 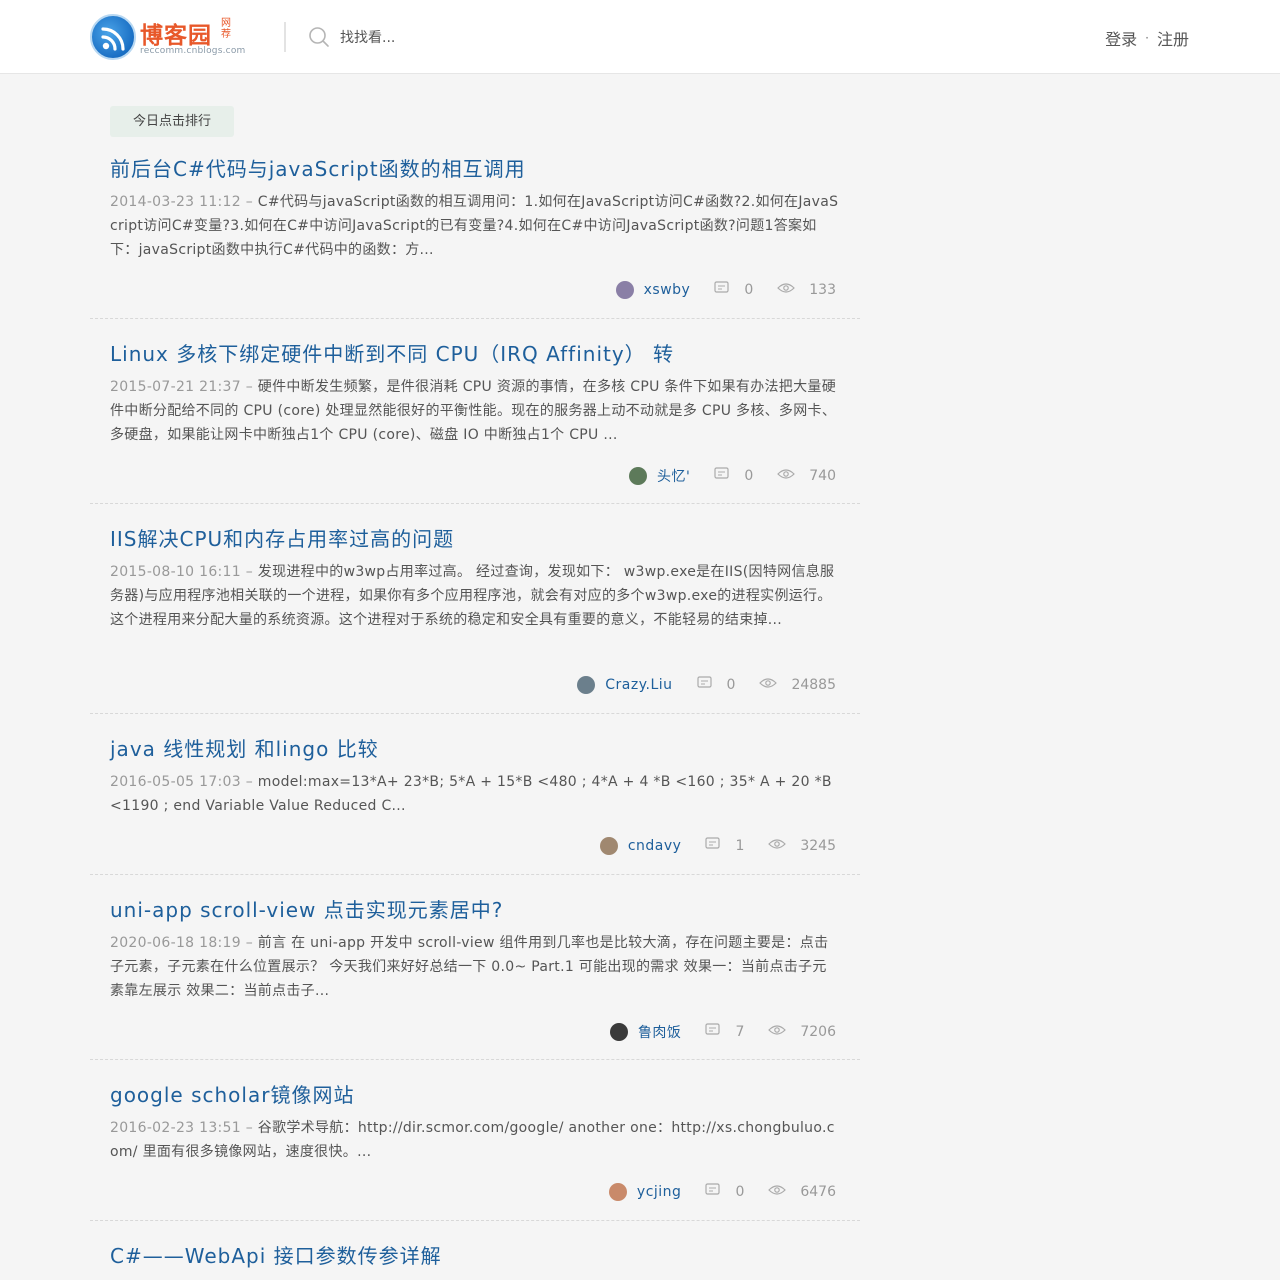 I want to click on view-count: 6476, so click(x=818, y=1192).